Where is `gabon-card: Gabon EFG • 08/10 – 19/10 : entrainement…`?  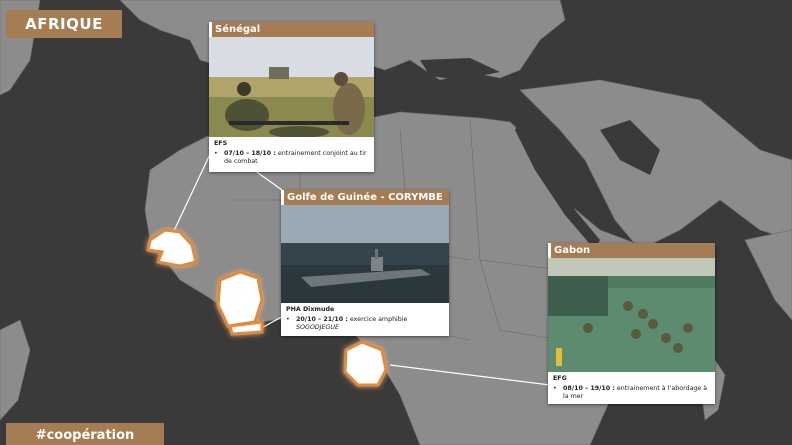
gabon-card: Gabon EFG • 08/10 – 19/10 : entrainement… is located at coordinates (631, 323).